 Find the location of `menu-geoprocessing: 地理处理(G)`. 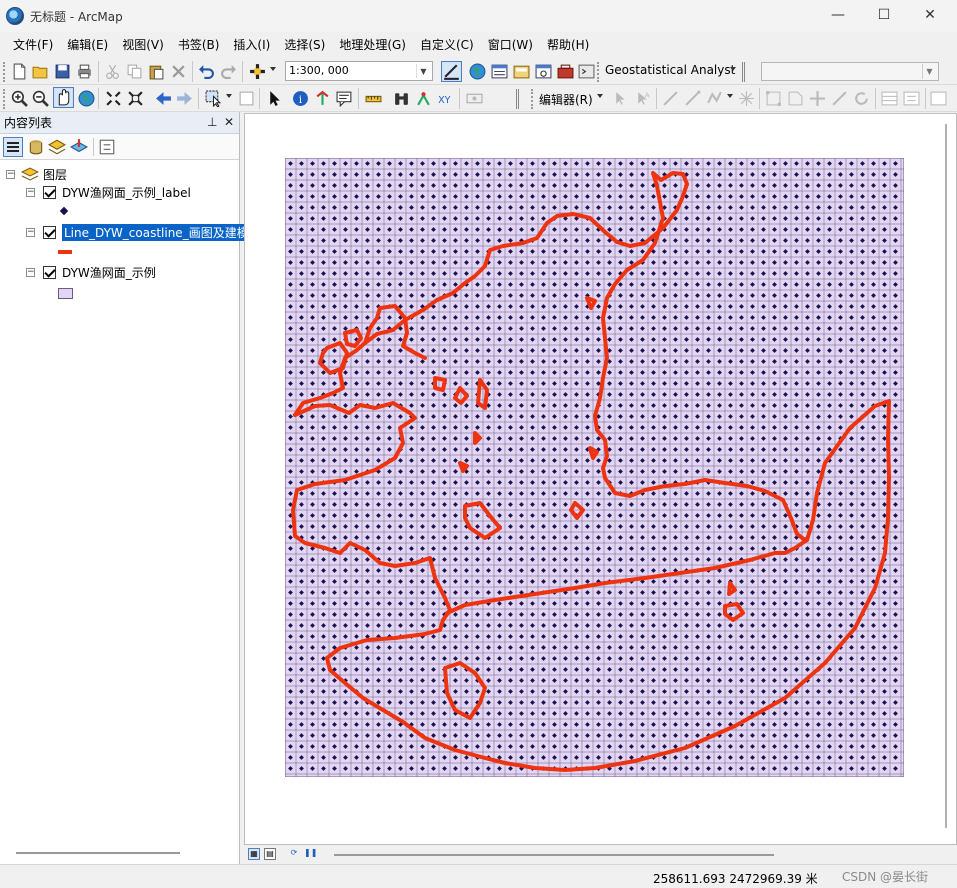

menu-geoprocessing: 地理处理(G) is located at coordinates (372, 45).